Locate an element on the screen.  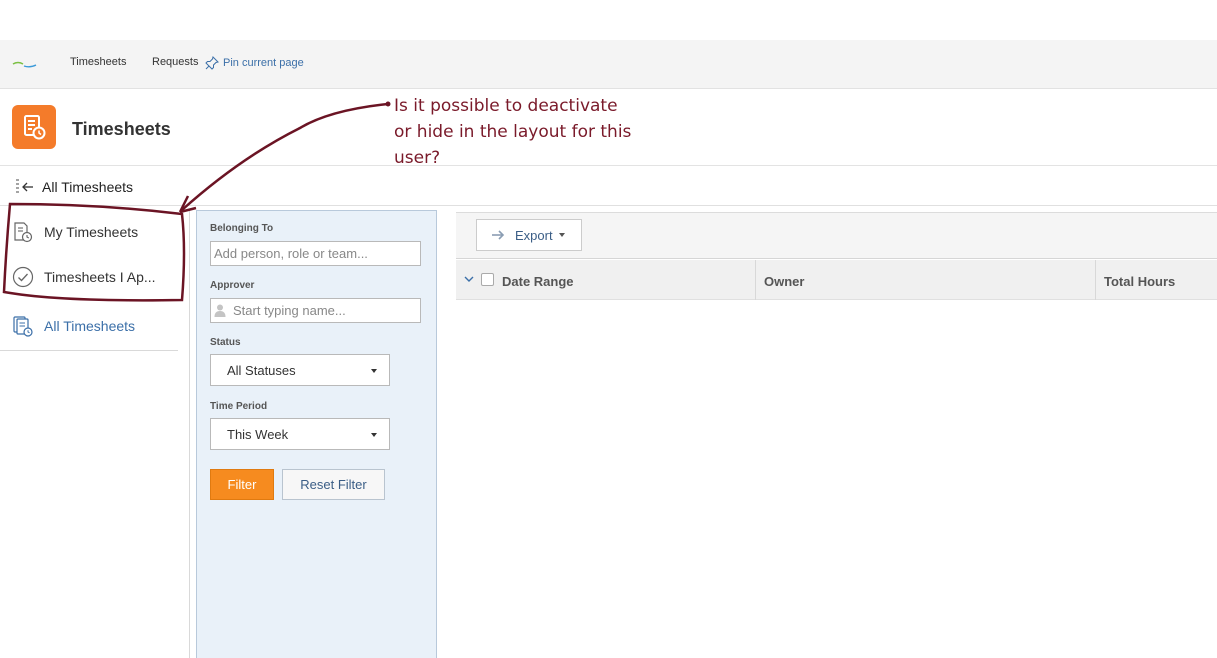
grid-header: Date Range Owner Total Hours is located at coordinates (836, 280).